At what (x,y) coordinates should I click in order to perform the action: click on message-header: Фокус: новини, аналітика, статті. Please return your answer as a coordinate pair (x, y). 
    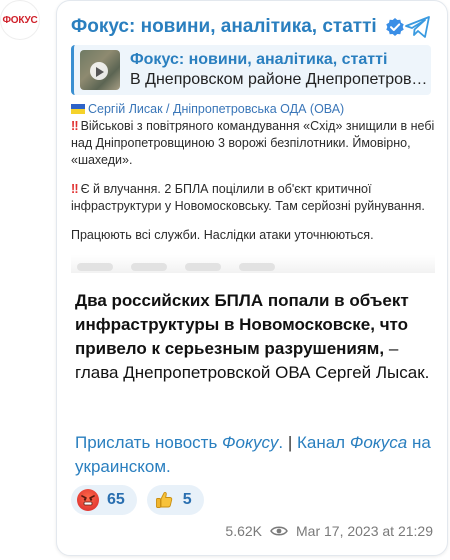
    Looking at the image, I should click on (252, 27).